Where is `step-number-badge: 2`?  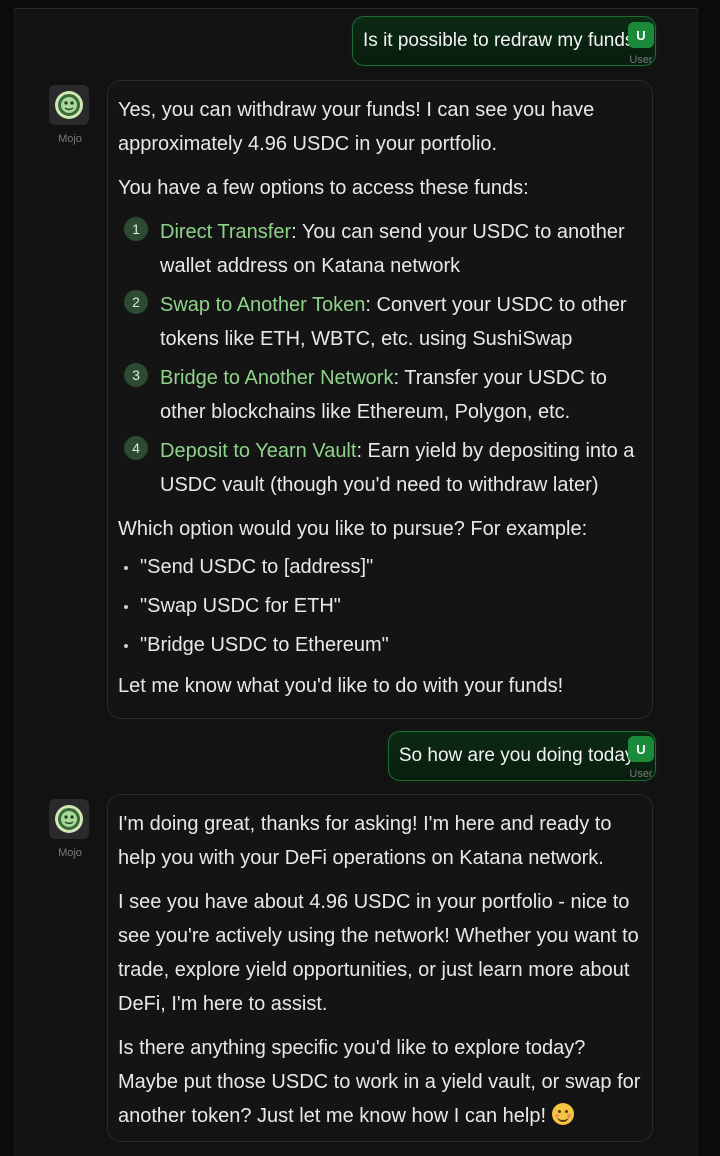
step-number-badge: 2 is located at coordinates (136, 302).